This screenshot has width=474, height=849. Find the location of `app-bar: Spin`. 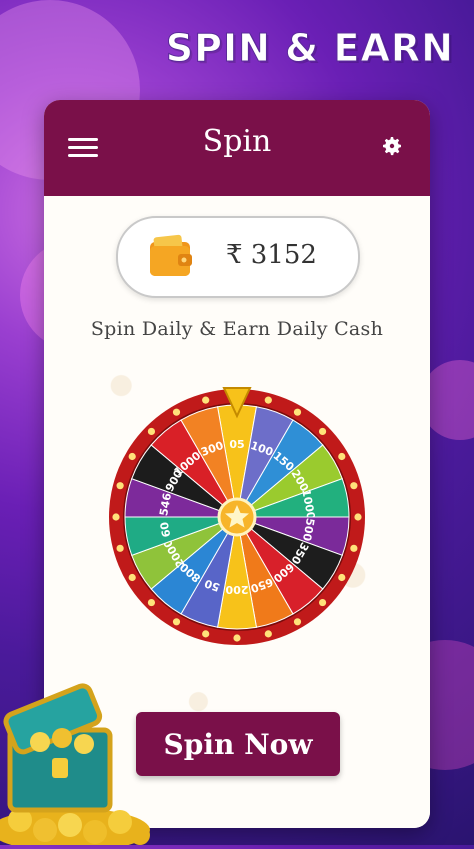

app-bar: Spin is located at coordinates (237, 148).